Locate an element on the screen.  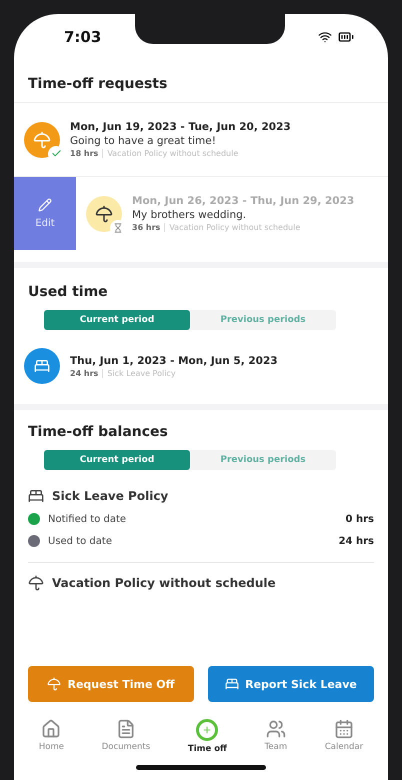
section-title: Time-off balances is located at coordinates (98, 432).